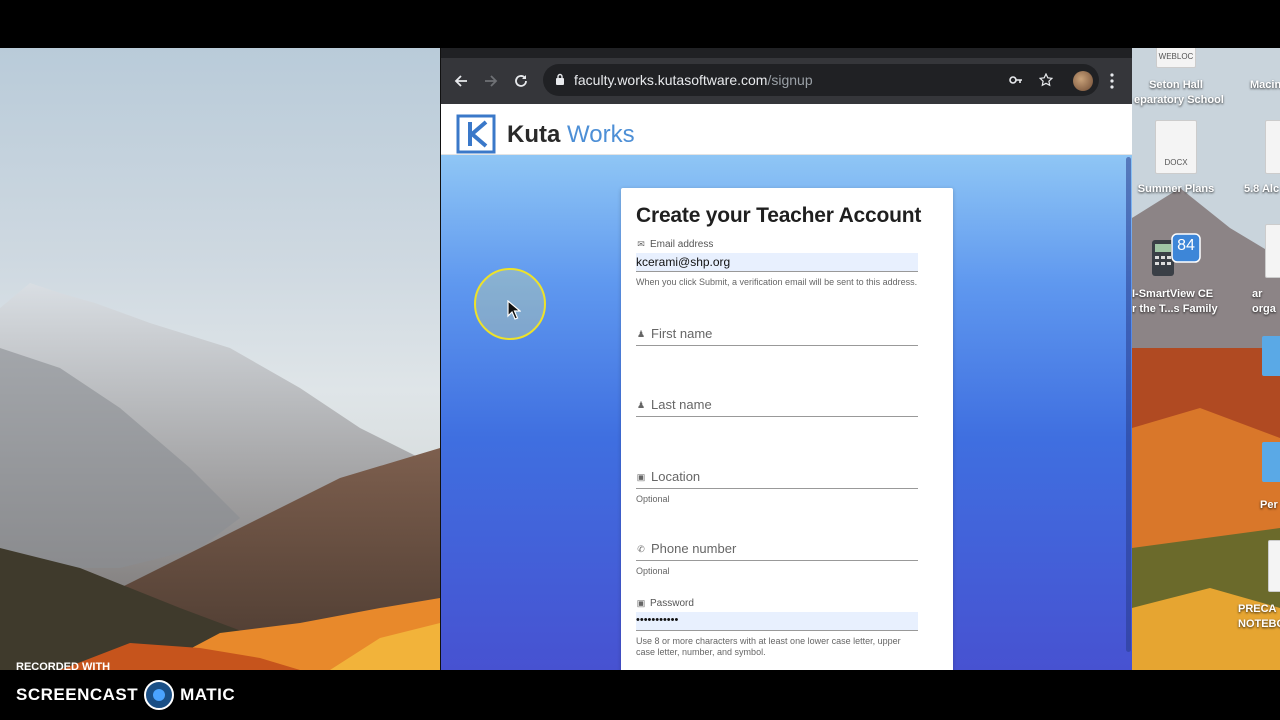 The image size is (1280, 720). Describe the element at coordinates (1128, 404) in the screenshot. I see `scrollbar` at that location.